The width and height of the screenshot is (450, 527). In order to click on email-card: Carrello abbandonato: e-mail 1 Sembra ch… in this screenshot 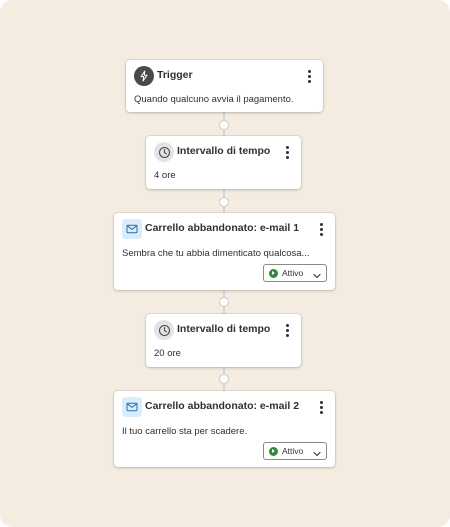, I will do `click(224, 251)`.